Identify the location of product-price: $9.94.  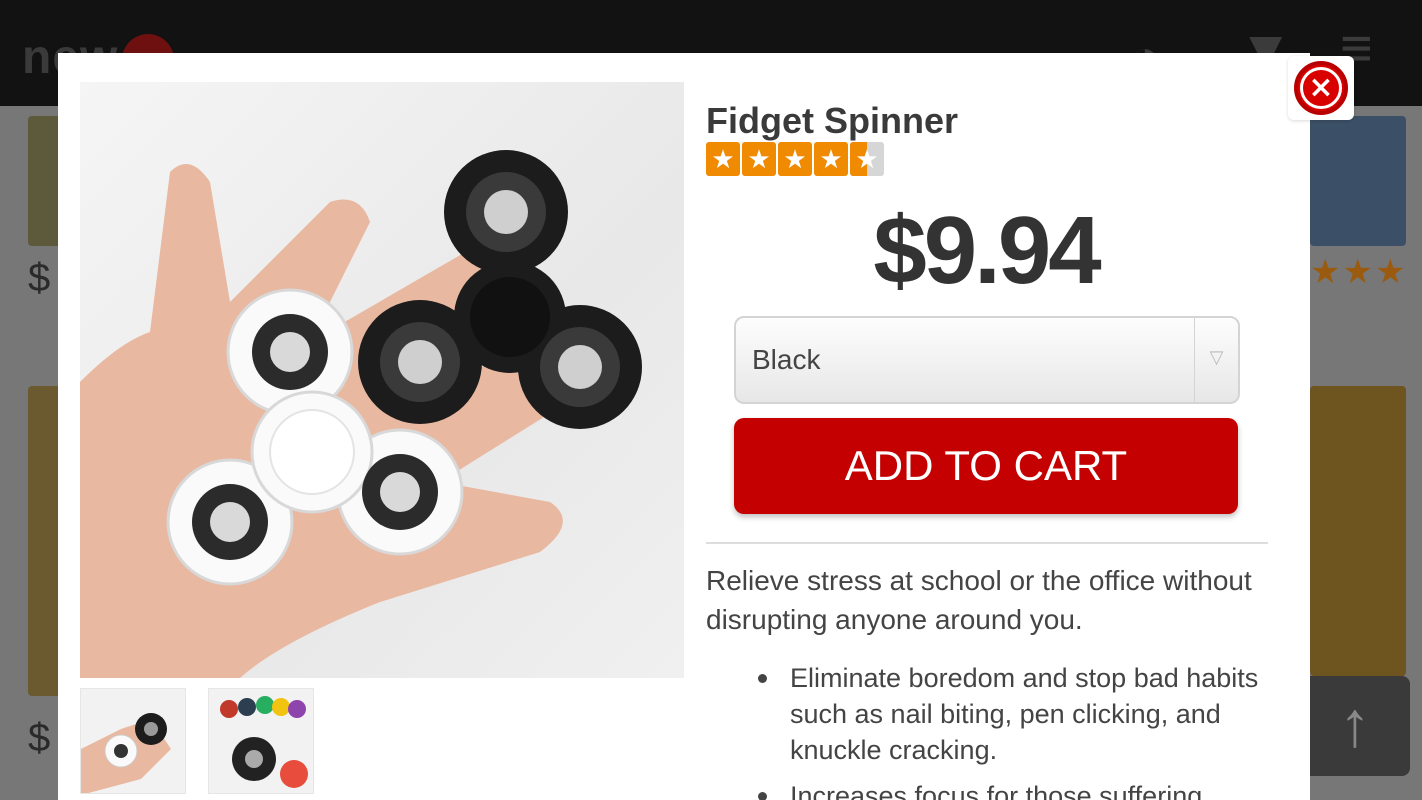
(987, 250).